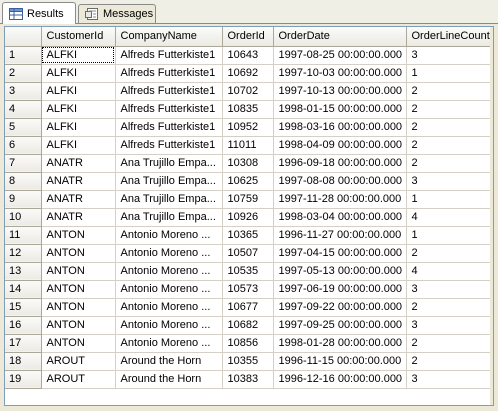 Image resolution: width=498 pixels, height=411 pixels. Describe the element at coordinates (23, 379) in the screenshot. I see `row-header: 19` at that location.